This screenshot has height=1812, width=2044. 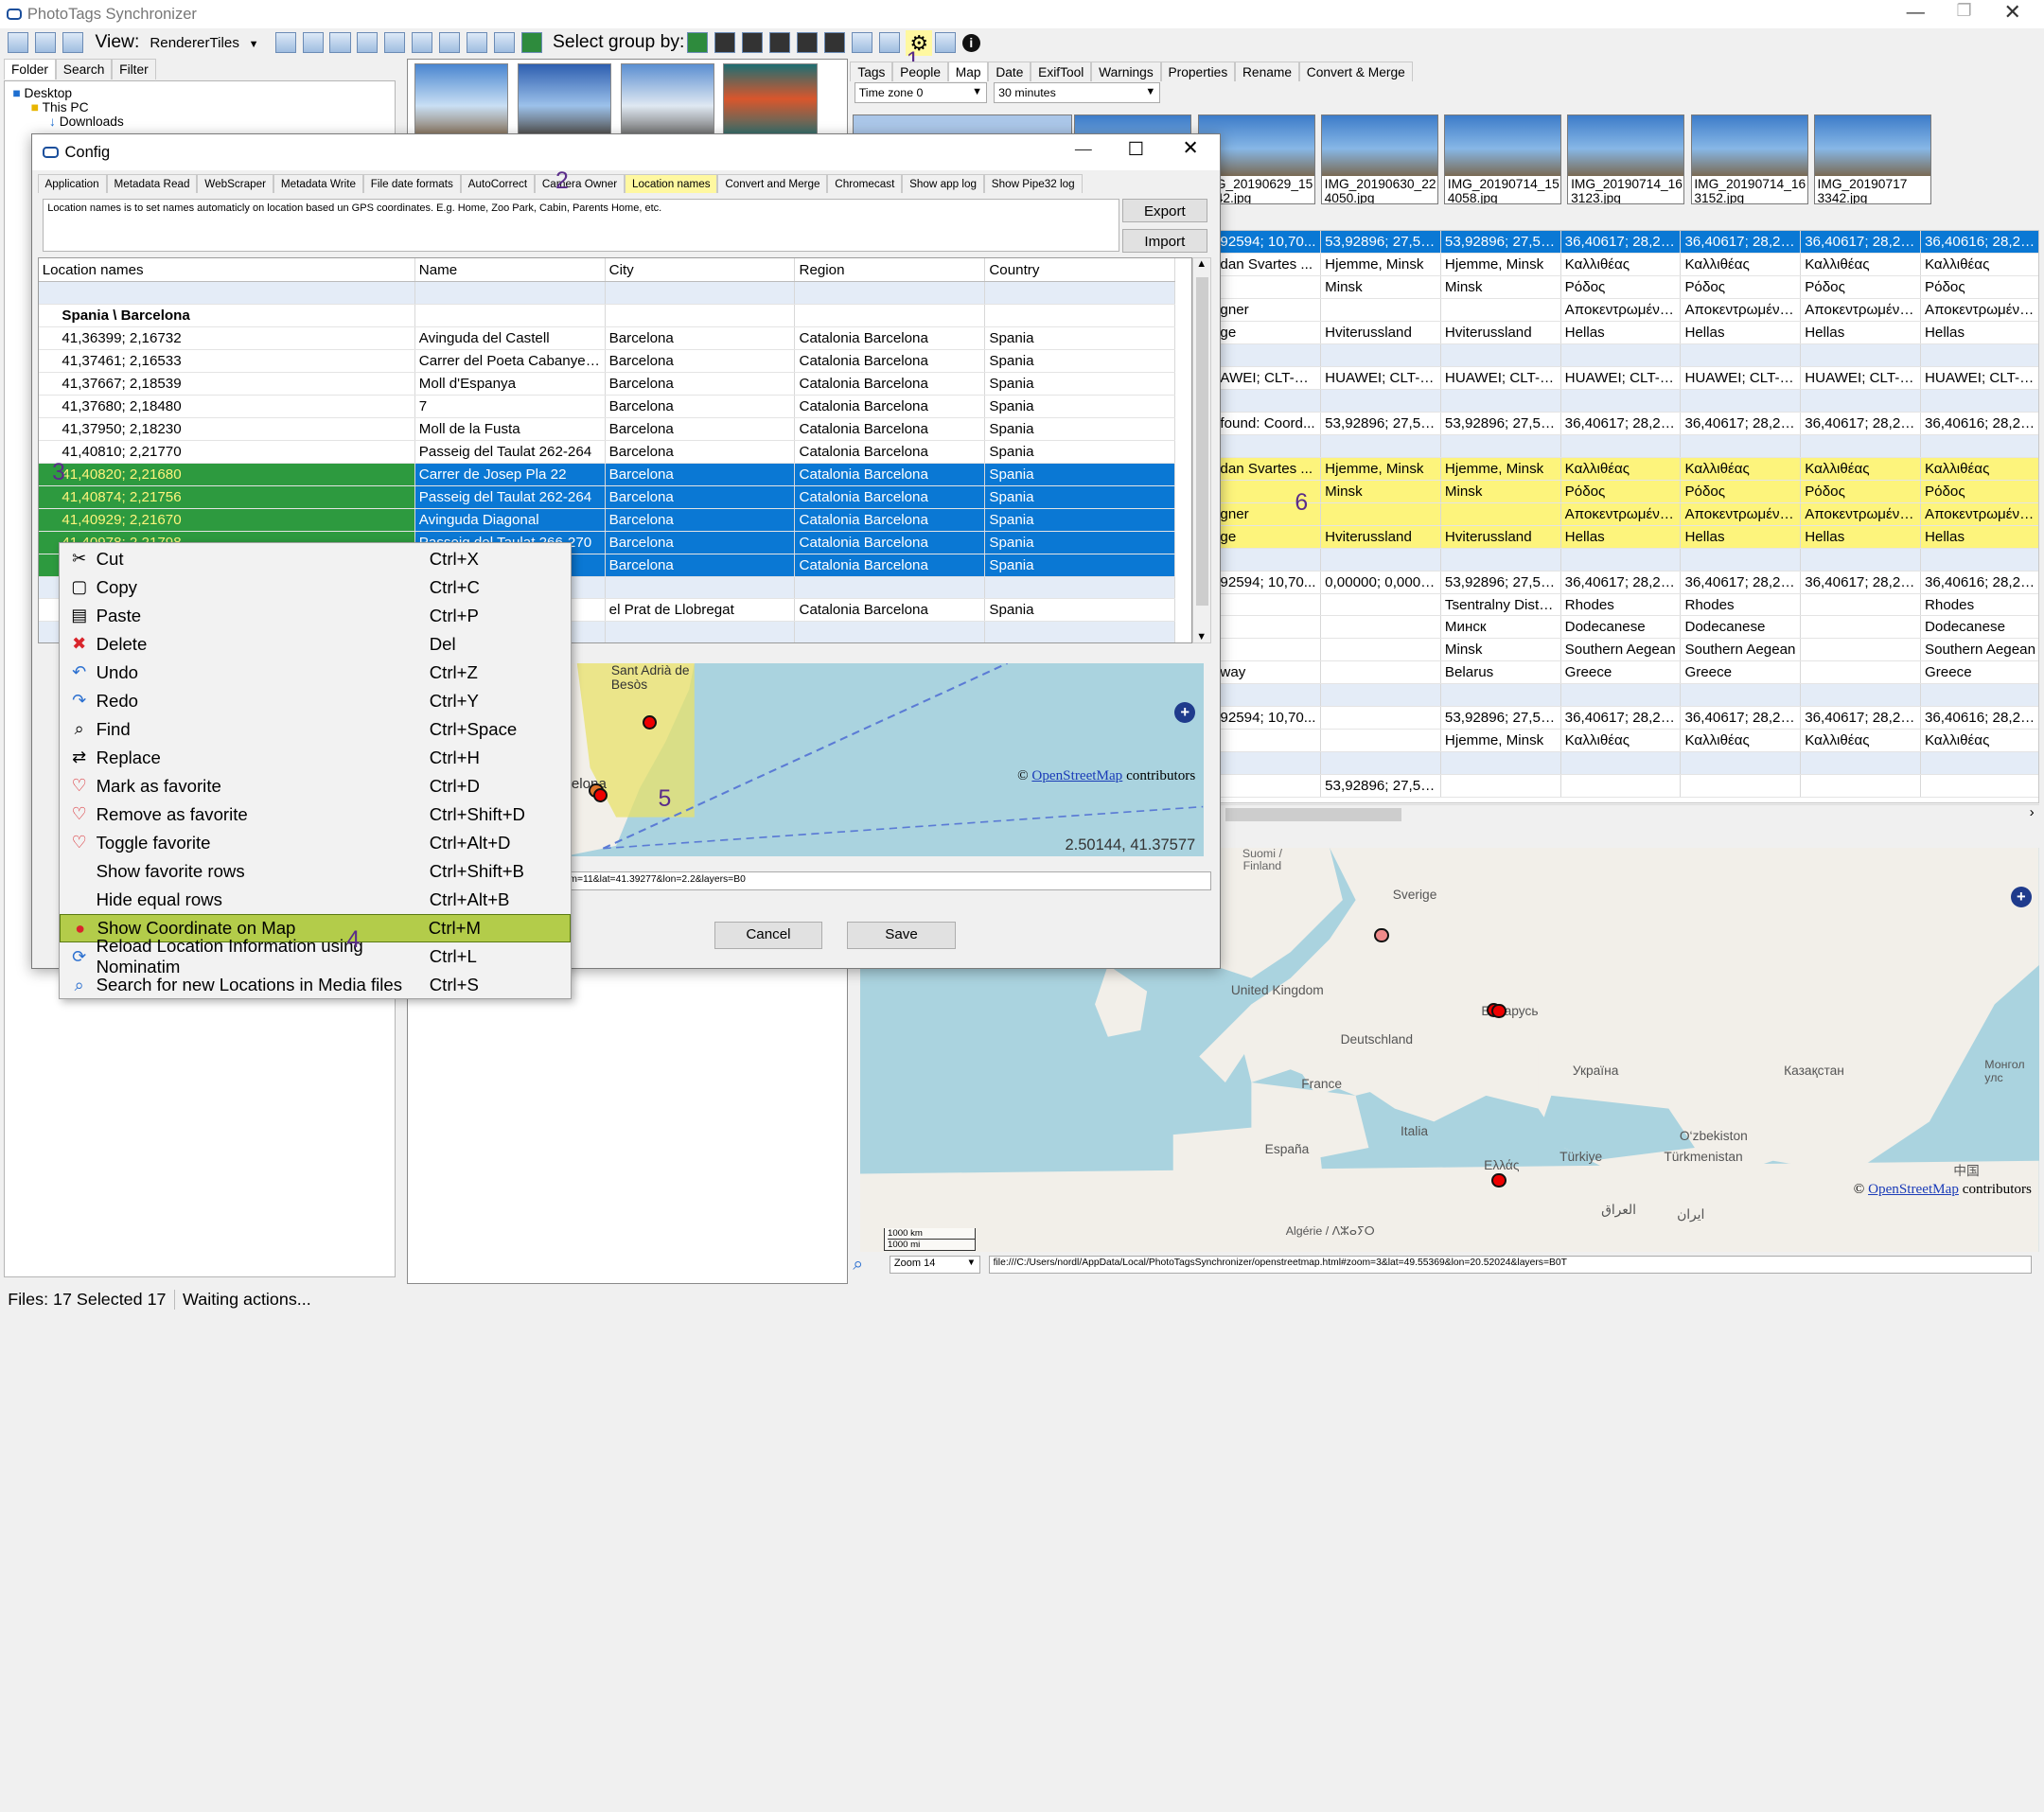 What do you see at coordinates (901, 935) in the screenshot?
I see `save-button: Save` at bounding box center [901, 935].